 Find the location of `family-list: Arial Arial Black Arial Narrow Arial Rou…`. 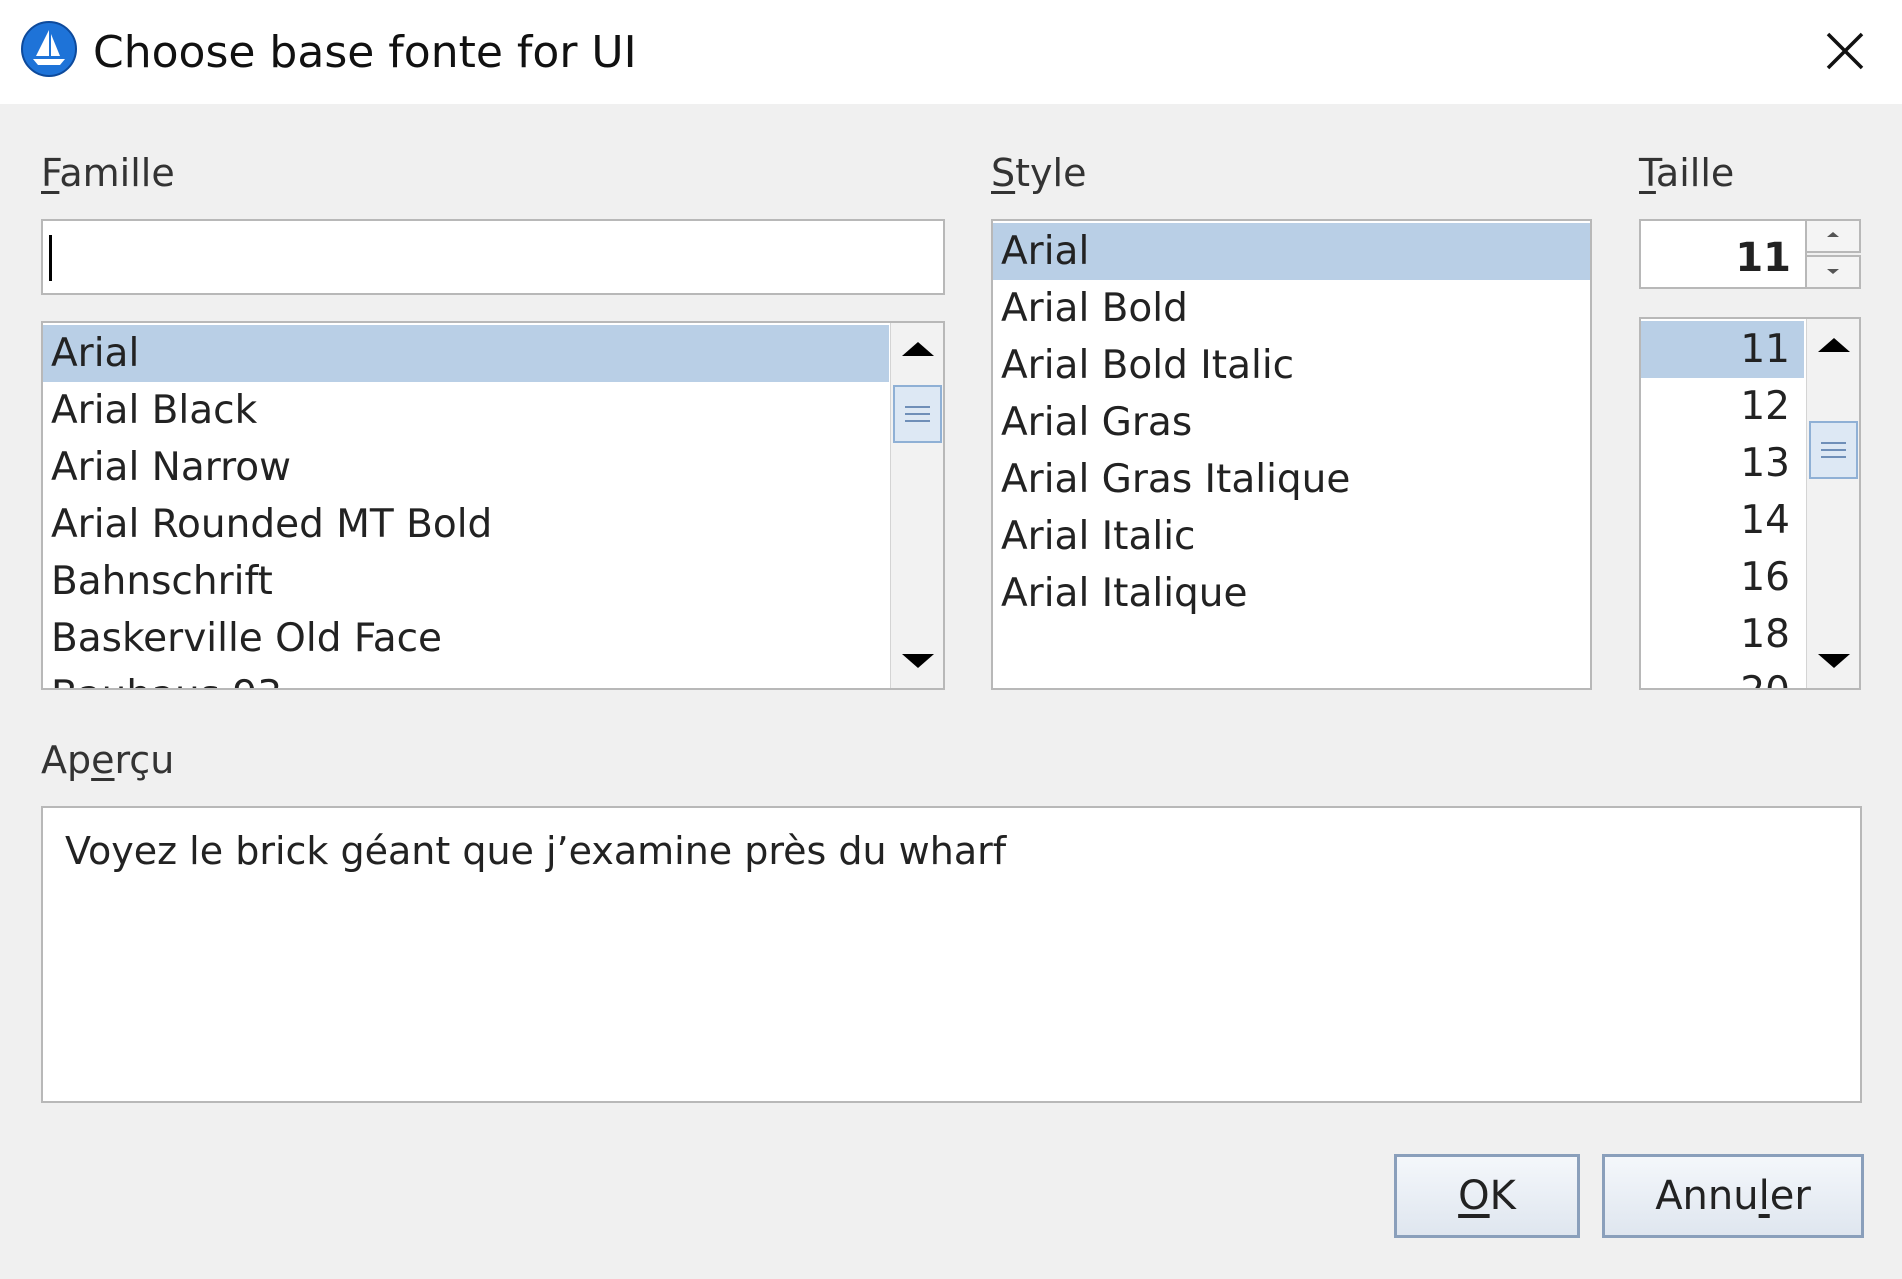

family-list: Arial Arial Black Arial Narrow Arial Rou… is located at coordinates (493, 505).